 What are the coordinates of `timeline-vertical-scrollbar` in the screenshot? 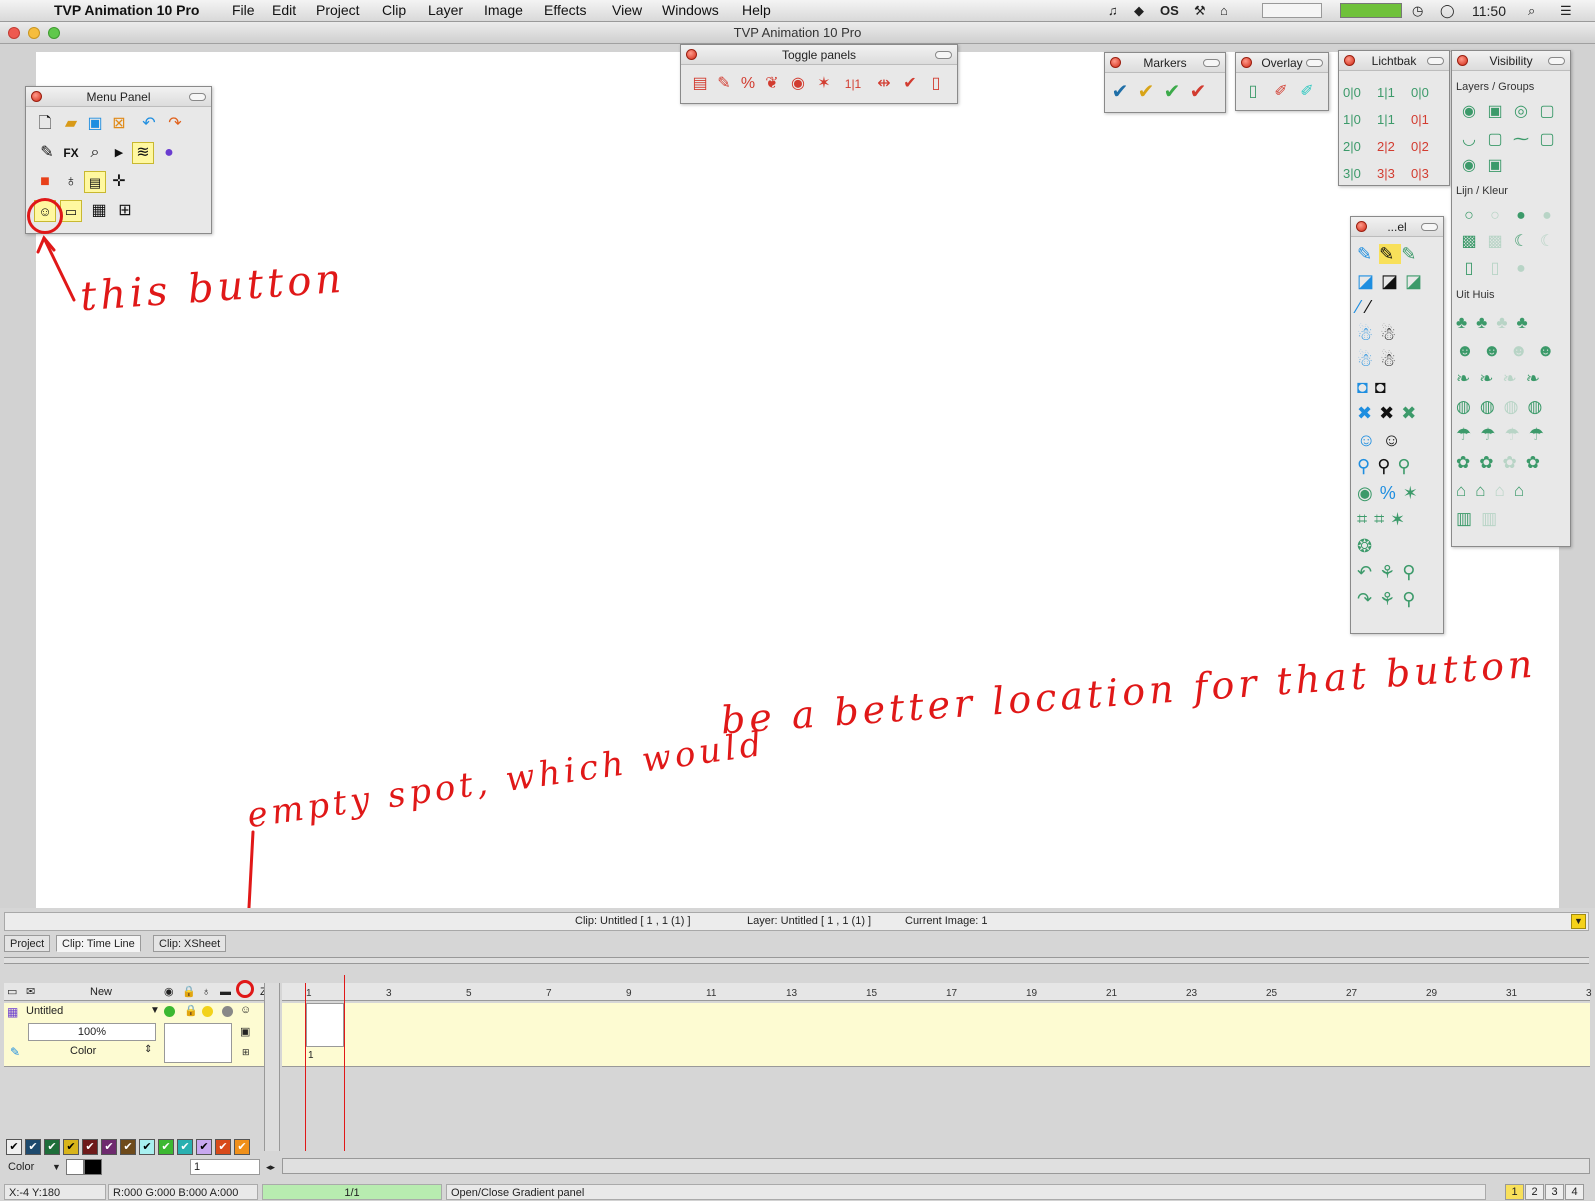 It's located at (272, 1067).